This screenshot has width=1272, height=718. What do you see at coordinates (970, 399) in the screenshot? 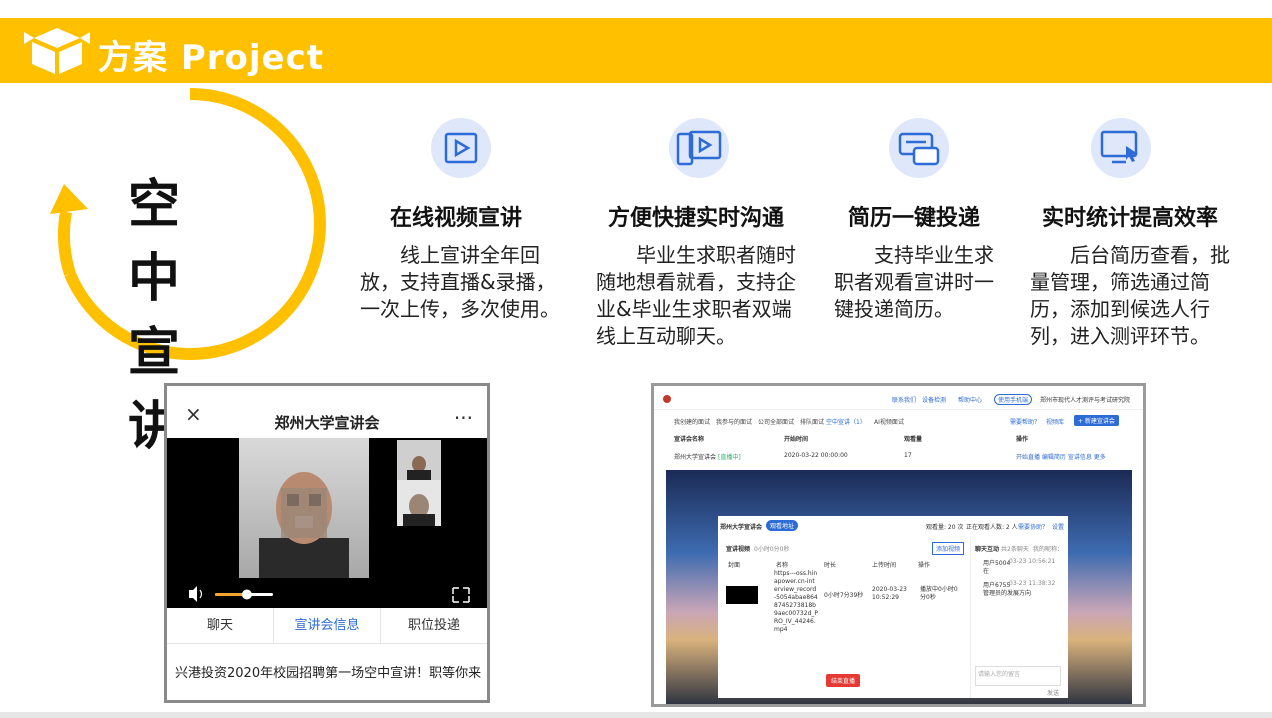
I see `nav-link-help: 帮助中心` at bounding box center [970, 399].